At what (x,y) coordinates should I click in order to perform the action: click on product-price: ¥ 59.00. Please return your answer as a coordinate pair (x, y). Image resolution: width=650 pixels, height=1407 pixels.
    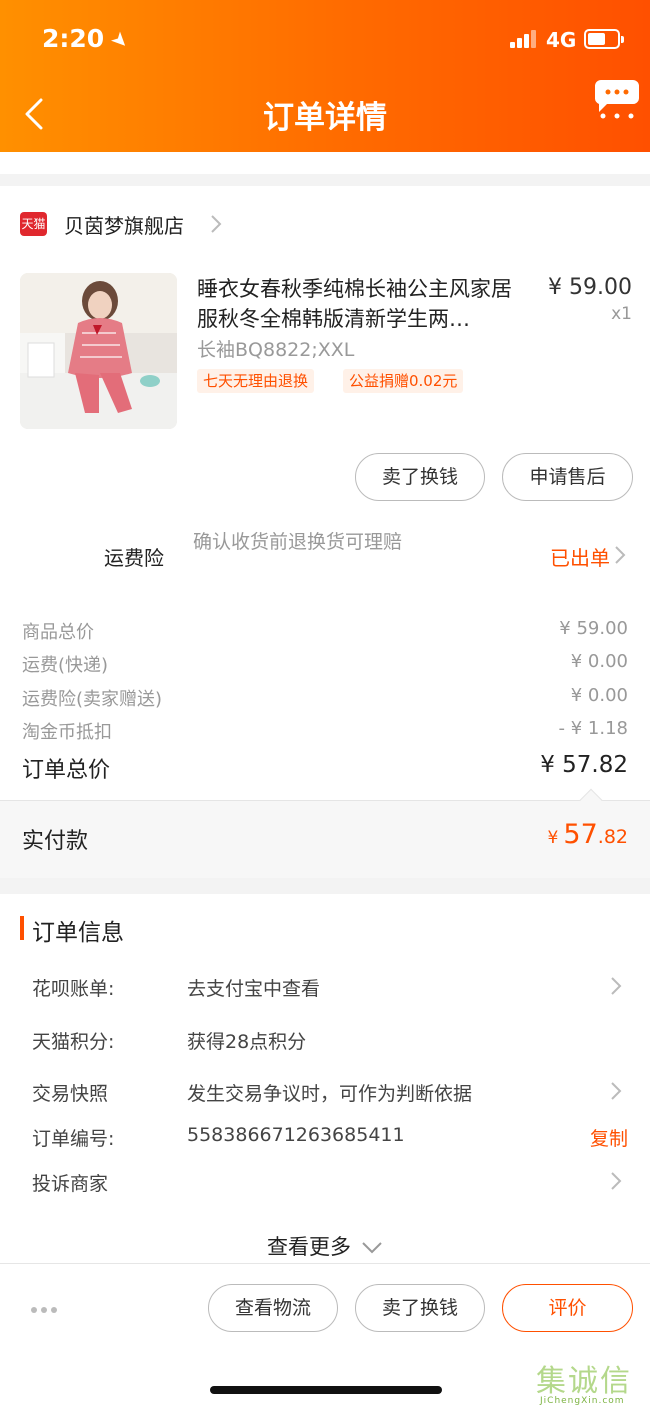
    Looking at the image, I should click on (590, 287).